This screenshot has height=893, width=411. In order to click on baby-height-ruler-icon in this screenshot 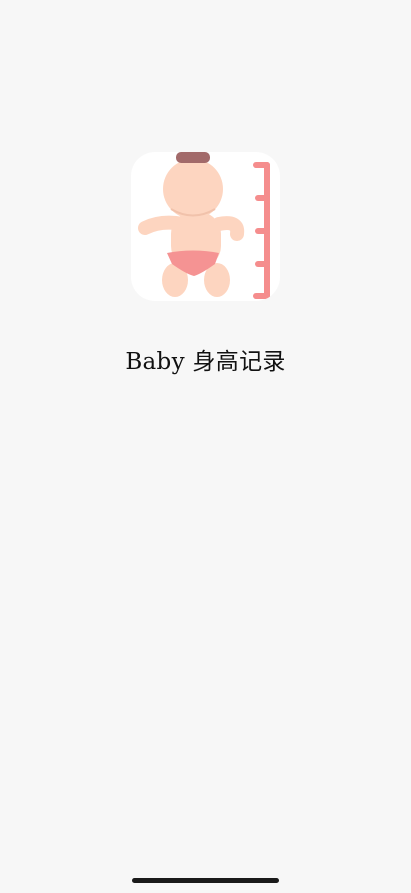, I will do `click(205, 226)`.